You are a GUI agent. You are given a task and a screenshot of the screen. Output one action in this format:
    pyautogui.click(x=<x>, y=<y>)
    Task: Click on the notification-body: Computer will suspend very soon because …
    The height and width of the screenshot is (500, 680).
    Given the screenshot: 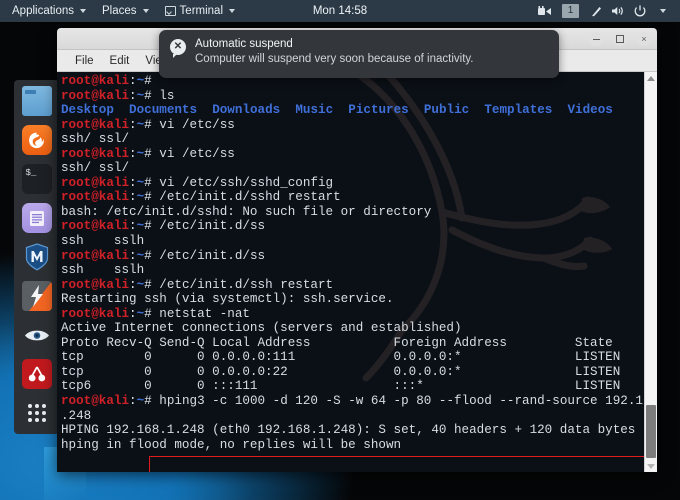 What is the action you would take?
    pyautogui.click(x=334, y=59)
    